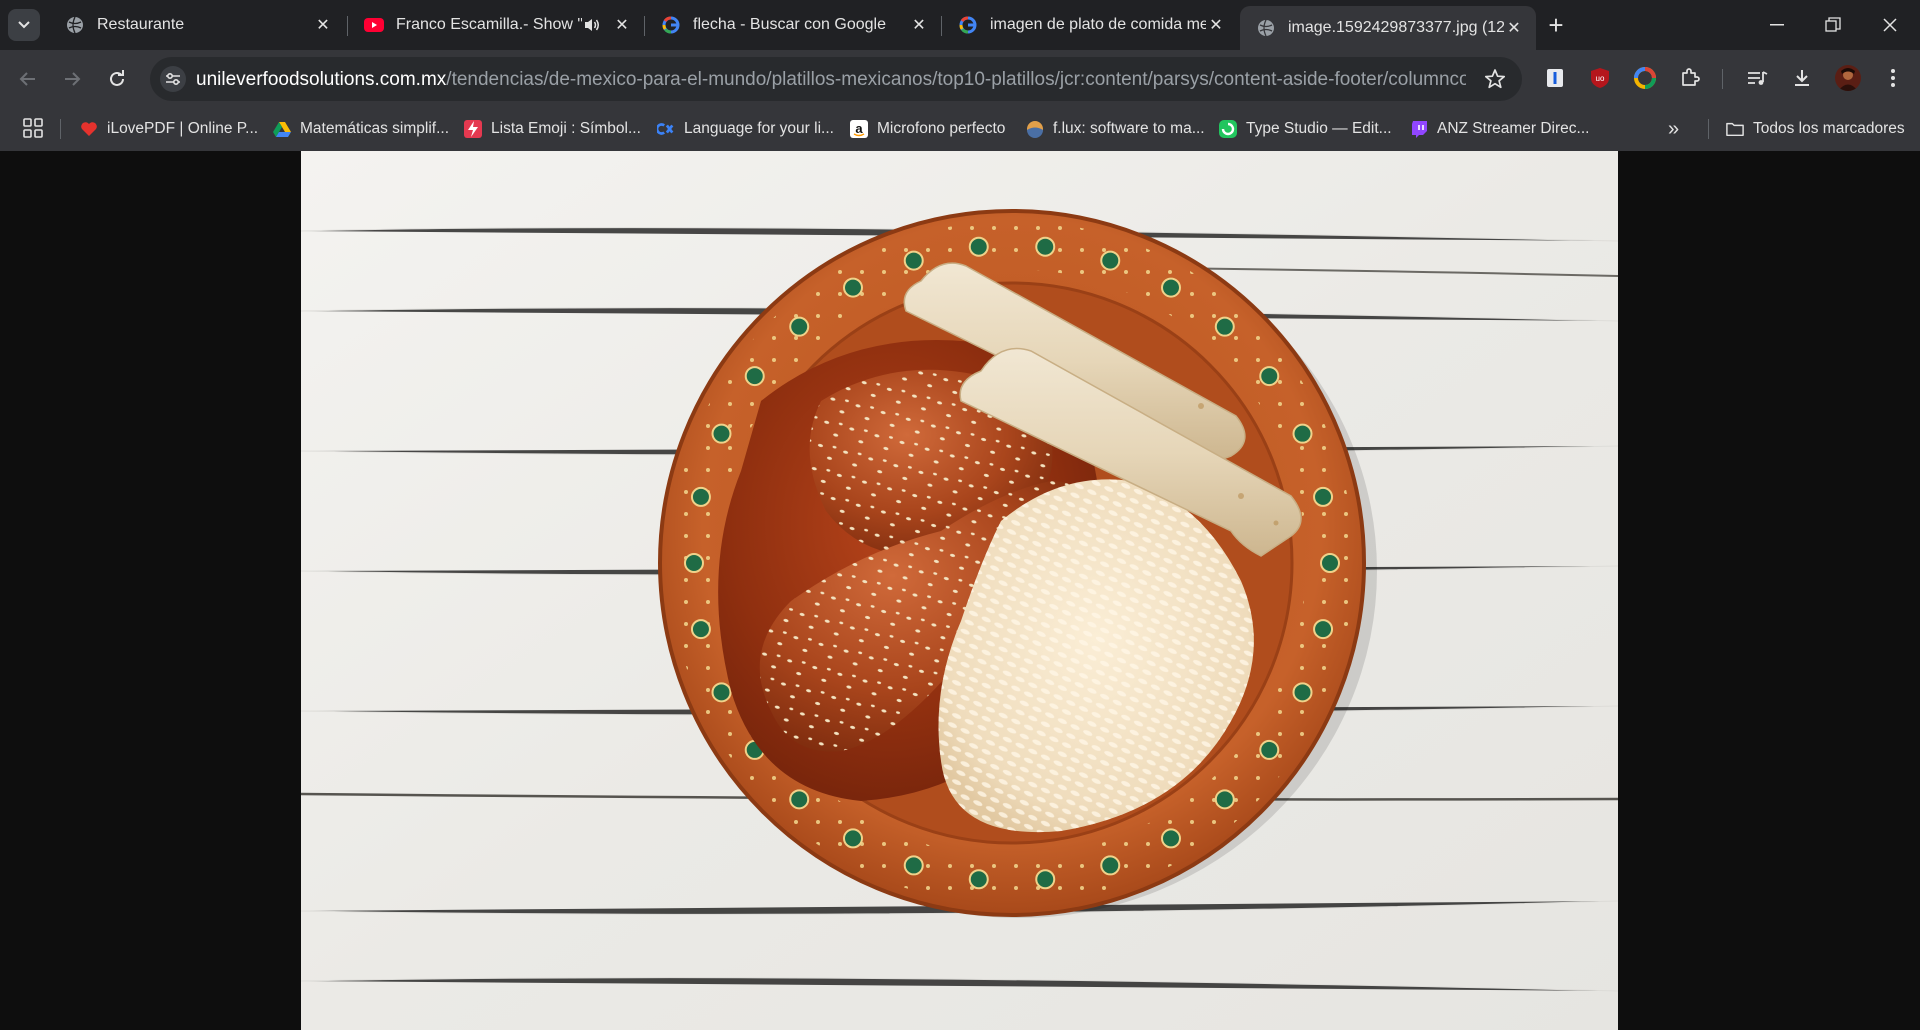 The width and height of the screenshot is (1920, 1030). I want to click on tab-title: image.1592429873377.jpg (128, so click(1396, 27).